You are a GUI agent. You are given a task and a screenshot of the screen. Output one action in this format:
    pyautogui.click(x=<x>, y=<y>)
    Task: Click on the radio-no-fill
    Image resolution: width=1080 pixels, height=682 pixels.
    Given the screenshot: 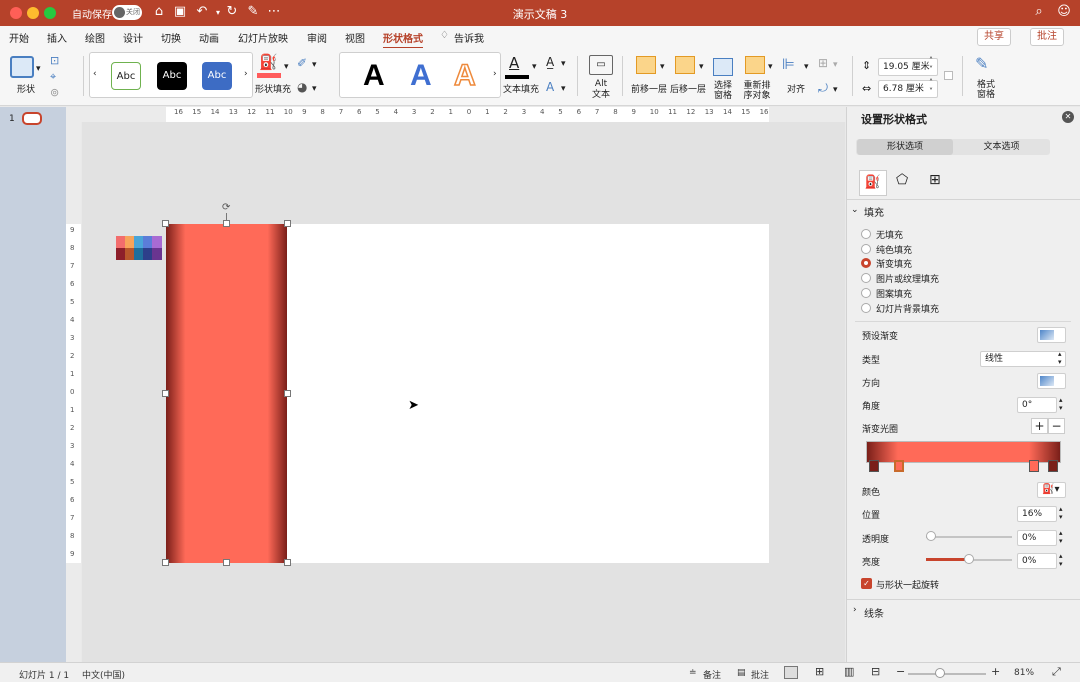 What is the action you would take?
    pyautogui.click(x=866, y=234)
    